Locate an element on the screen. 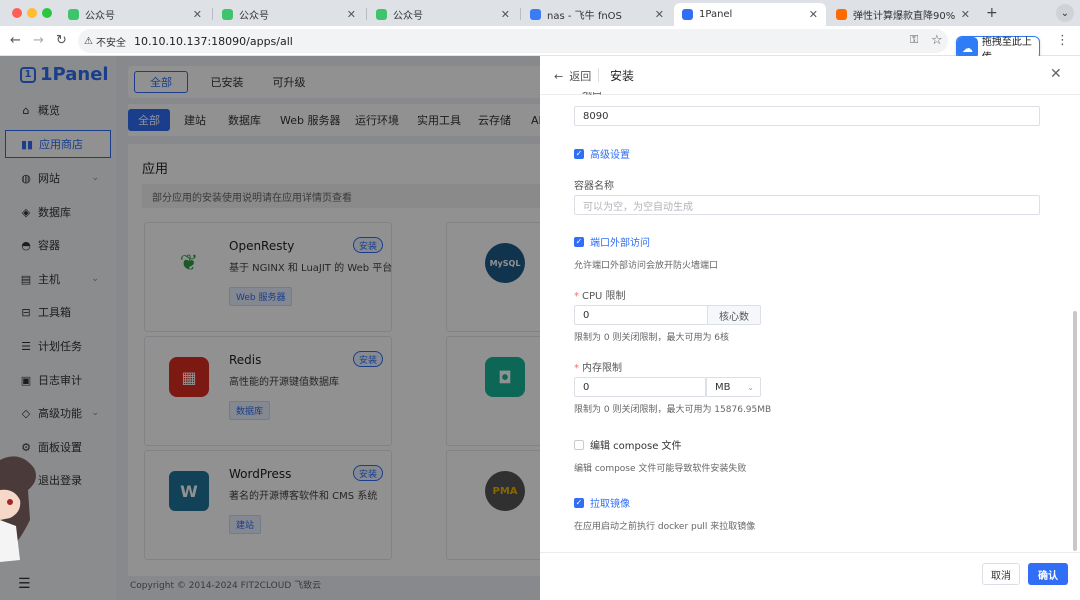 This screenshot has height=600, width=1080. minimize-window-button is located at coordinates (32, 13).